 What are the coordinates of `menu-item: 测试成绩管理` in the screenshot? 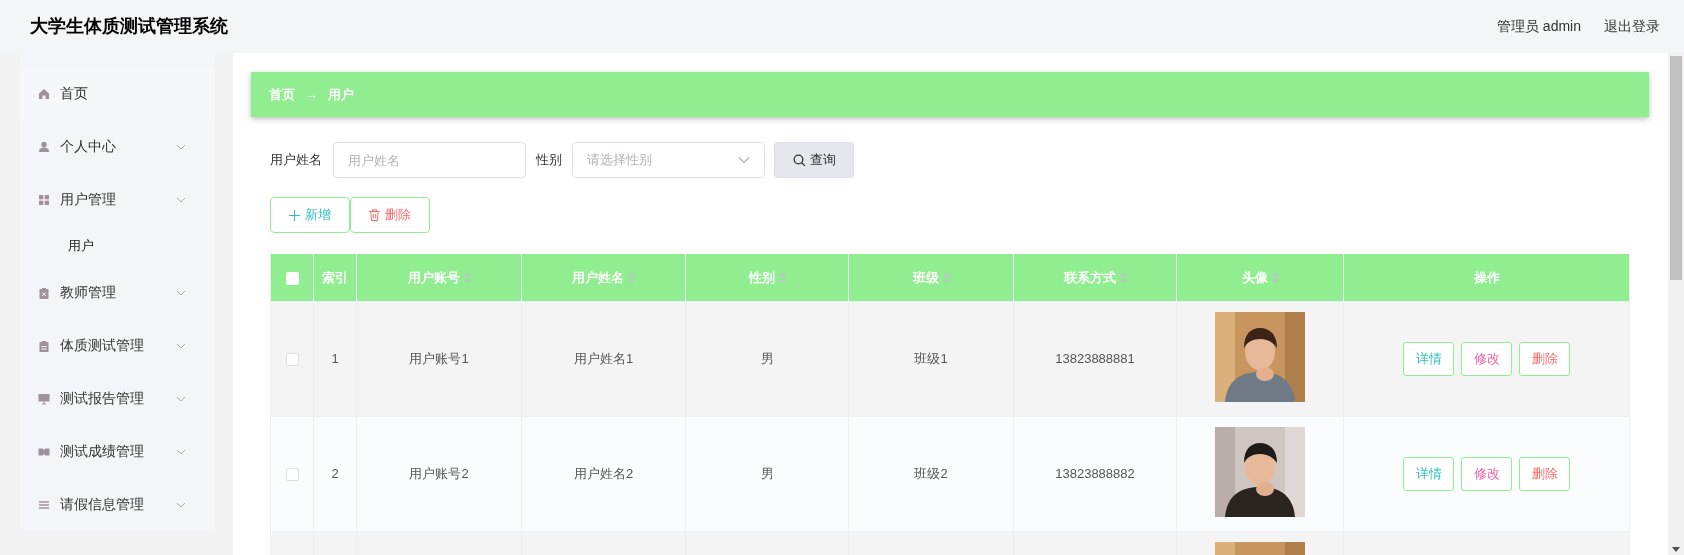 It's located at (114, 451).